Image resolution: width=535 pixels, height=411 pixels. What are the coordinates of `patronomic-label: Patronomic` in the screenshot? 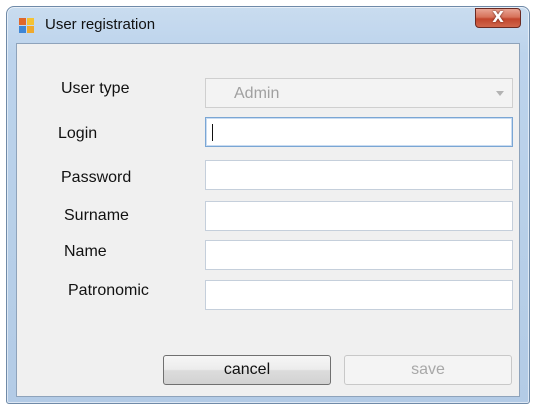 It's located at (108, 290).